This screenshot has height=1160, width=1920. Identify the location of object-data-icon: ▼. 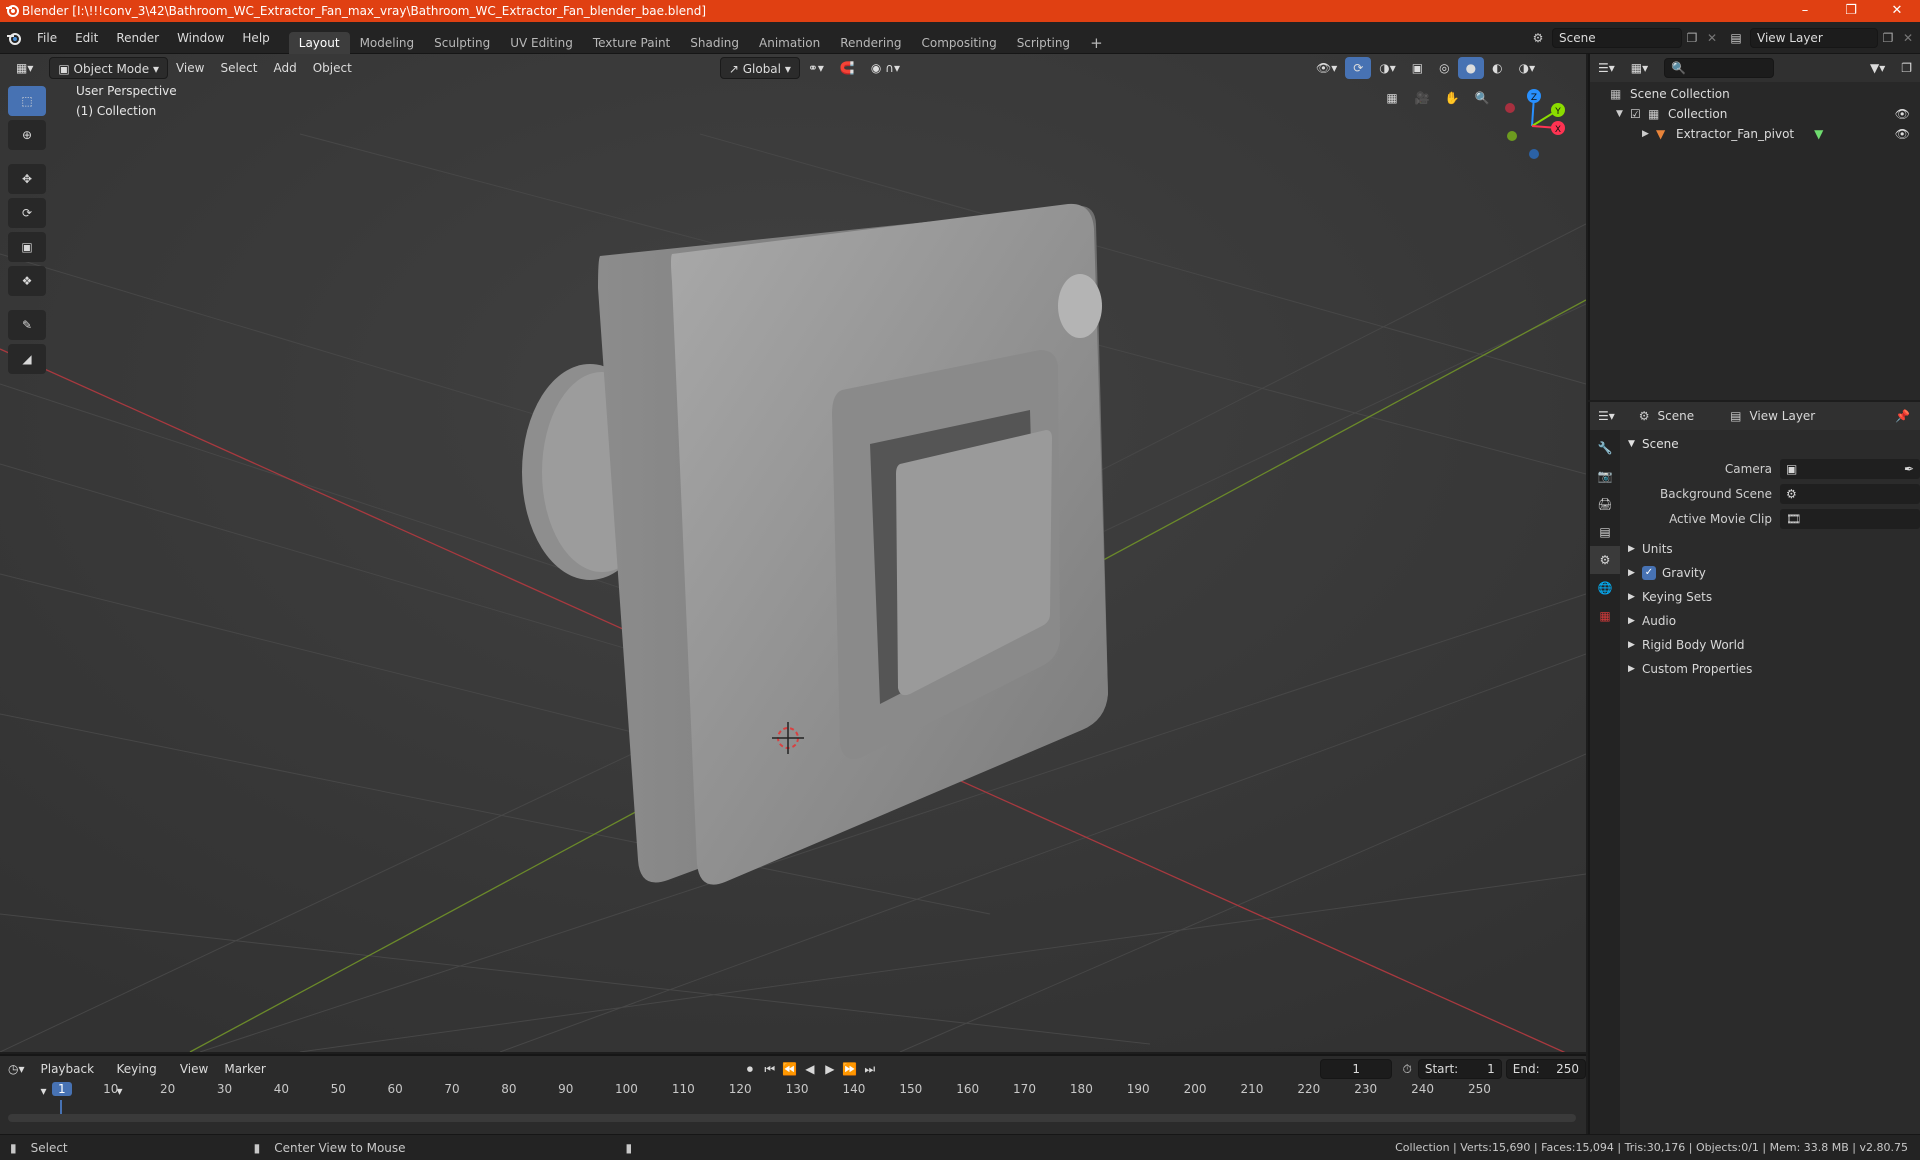
(1818, 134).